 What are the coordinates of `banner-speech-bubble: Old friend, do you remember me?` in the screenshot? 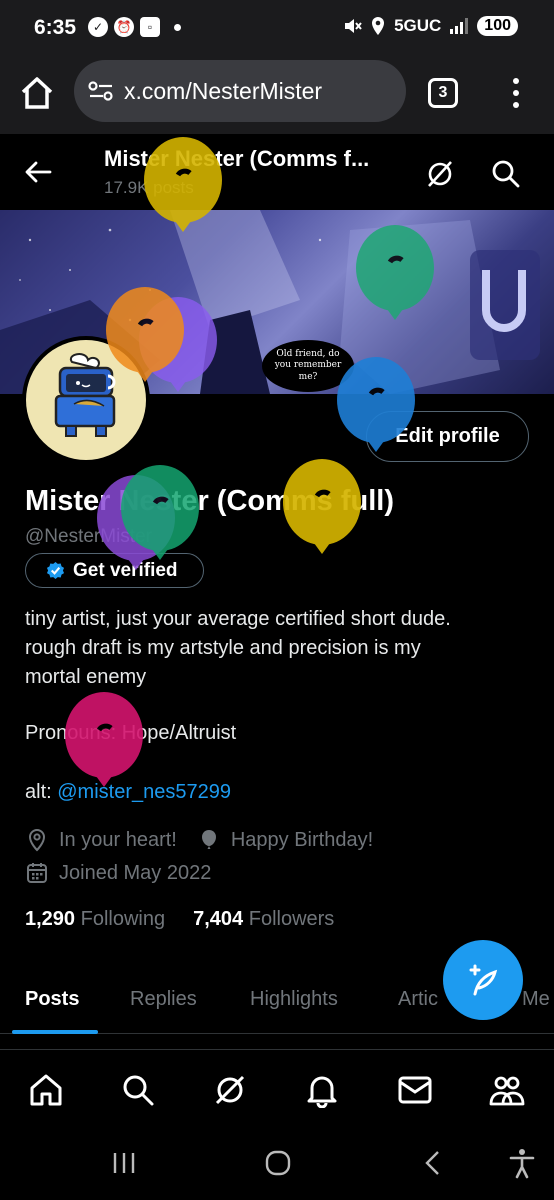 It's located at (308, 366).